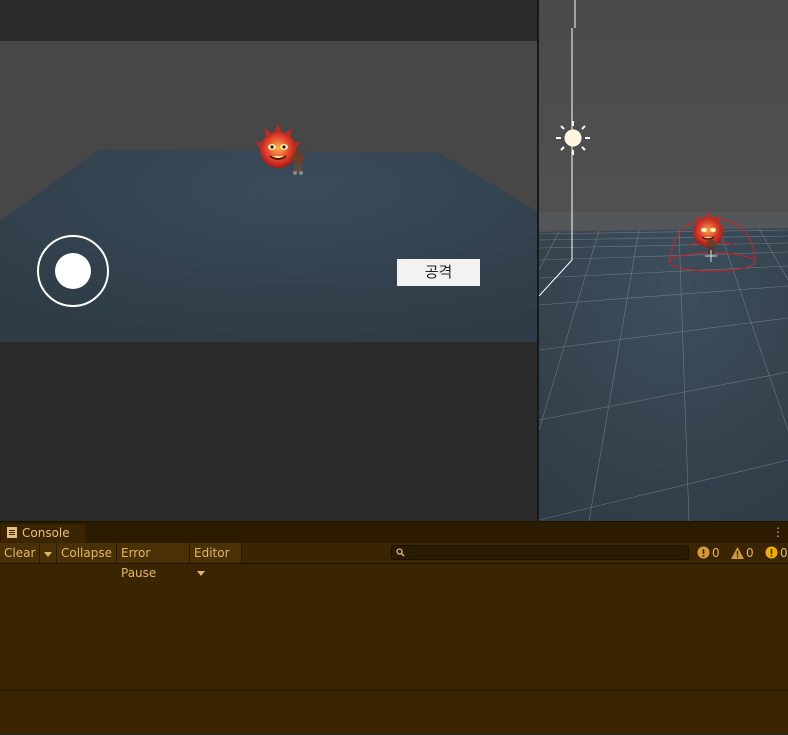  I want to click on collapse-toggle: Collapse, so click(87, 553).